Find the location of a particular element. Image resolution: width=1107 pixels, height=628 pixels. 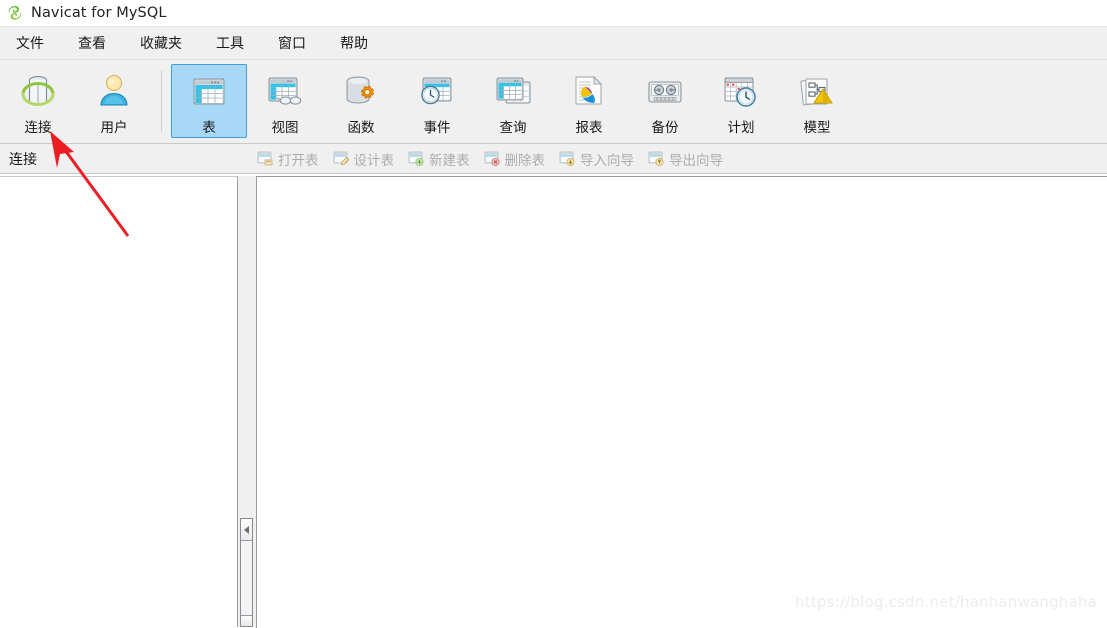

splitter-track is located at coordinates (246, 572).